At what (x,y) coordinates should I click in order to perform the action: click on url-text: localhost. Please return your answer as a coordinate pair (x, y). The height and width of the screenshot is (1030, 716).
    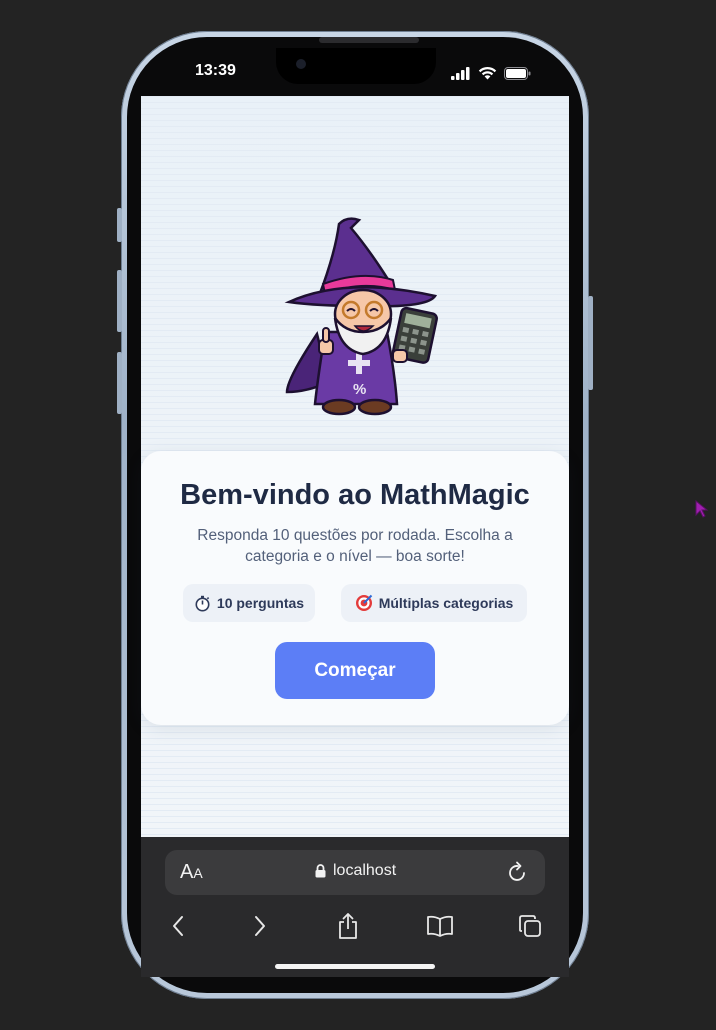
    Looking at the image, I should click on (365, 870).